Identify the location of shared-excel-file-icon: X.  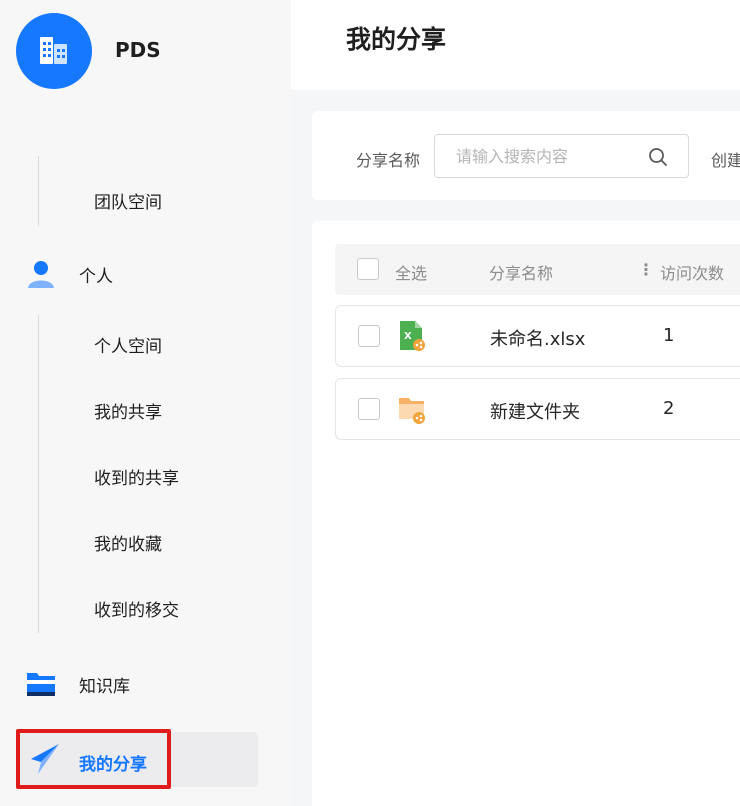
(412, 336).